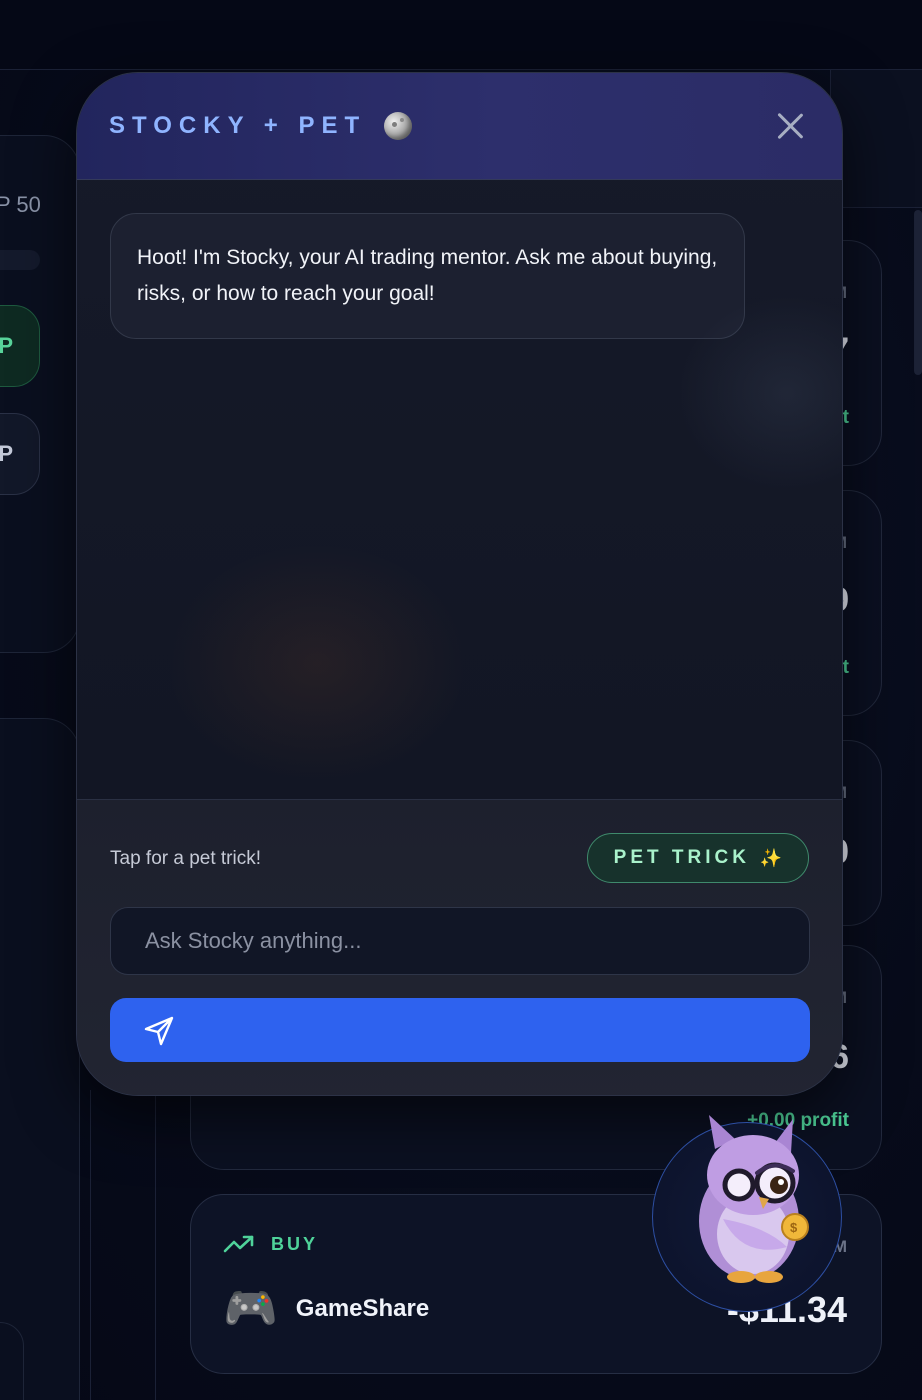  What do you see at coordinates (20, 204) in the screenshot?
I see `left-panel-label: P 50` at bounding box center [20, 204].